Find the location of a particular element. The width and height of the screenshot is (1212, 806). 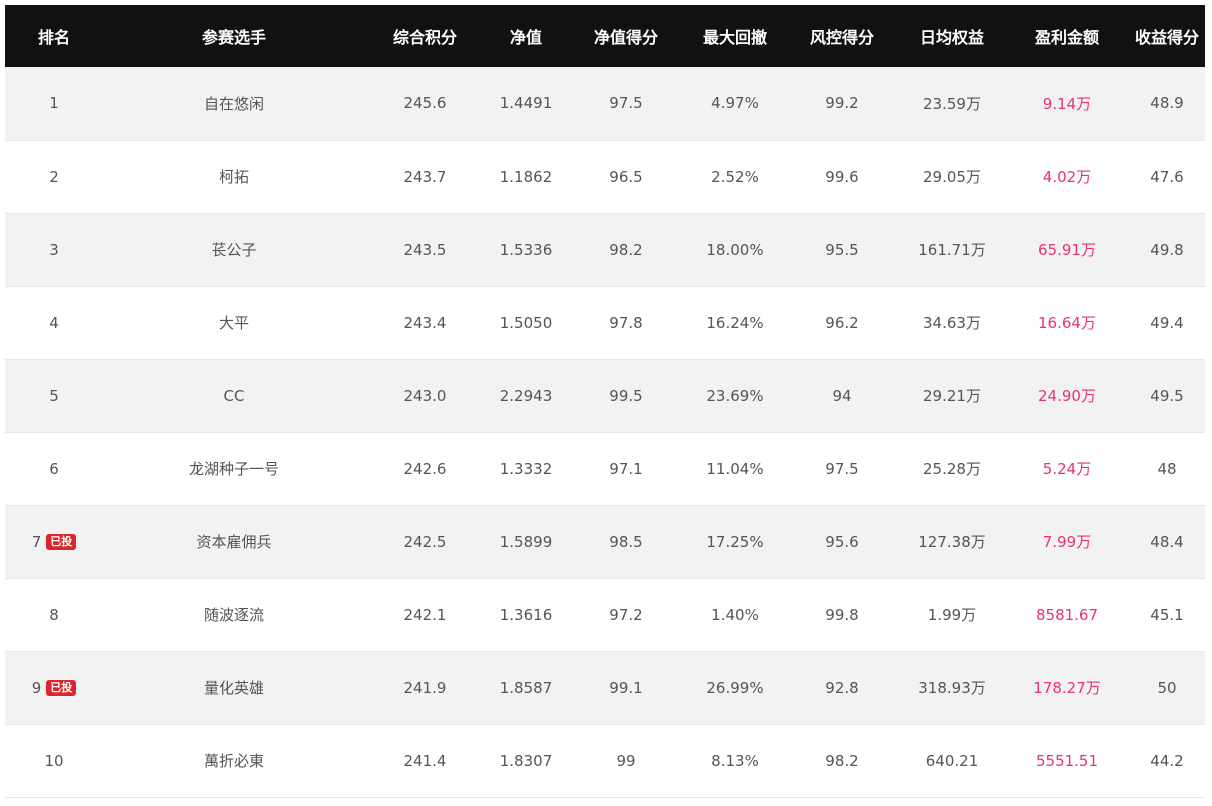

nav-score-cell: 99.1 is located at coordinates (626, 687).